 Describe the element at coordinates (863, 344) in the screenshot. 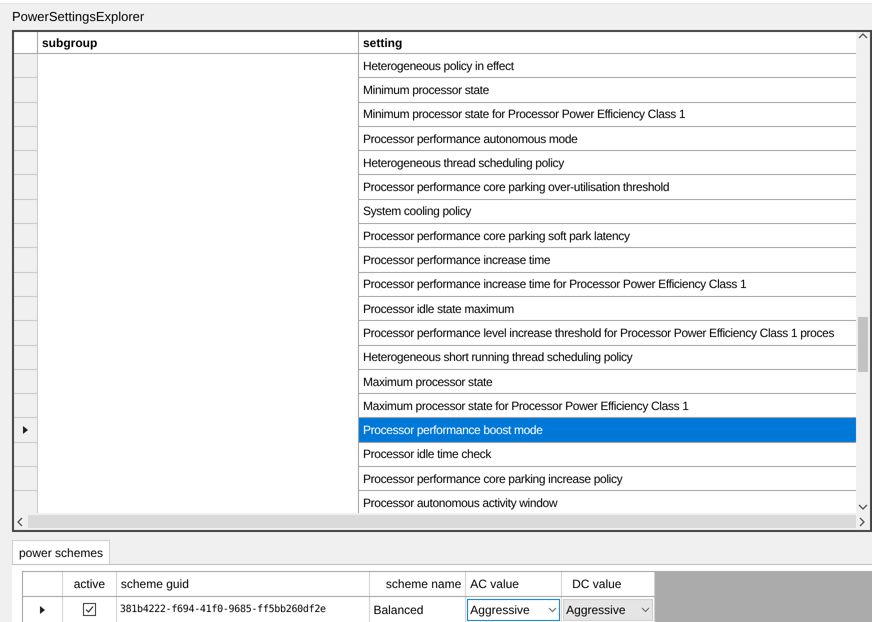

I see `scrollbar-thumb` at that location.